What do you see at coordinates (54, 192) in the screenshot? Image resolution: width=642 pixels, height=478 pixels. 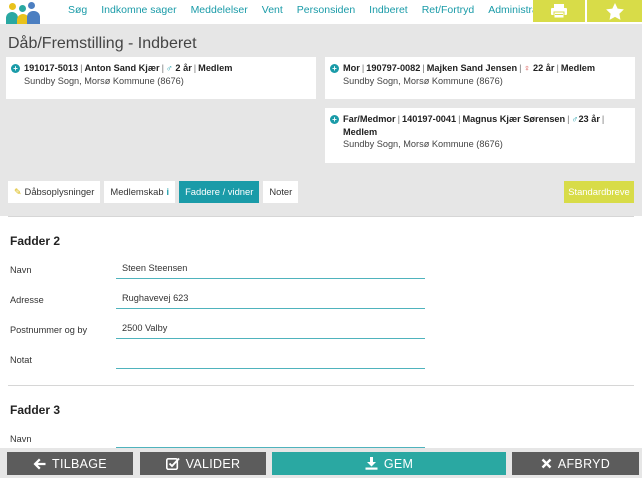 I see `tab-daabsoplysninger: ✎ Dåbsoplysninger` at bounding box center [54, 192].